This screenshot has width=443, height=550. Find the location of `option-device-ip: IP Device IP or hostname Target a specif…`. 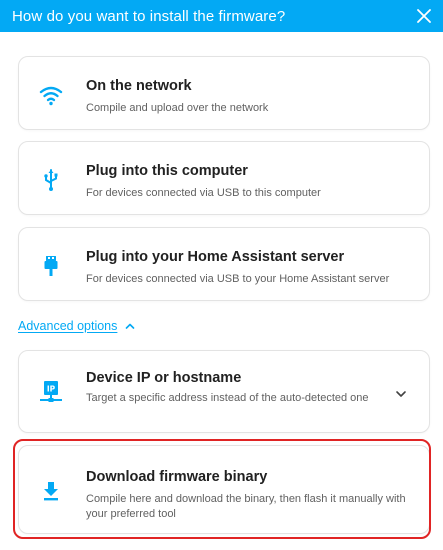

option-device-ip: IP Device IP or hostname Target a specif… is located at coordinates (224, 391).